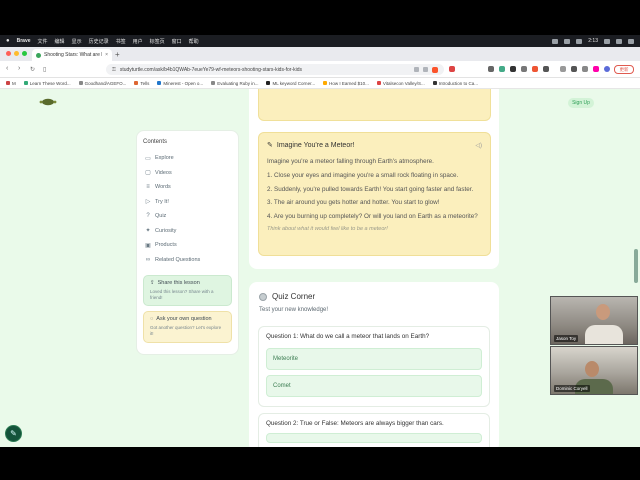 The image size is (640, 480). I want to click on menu-item-tabs: 标签页, so click(157, 41).